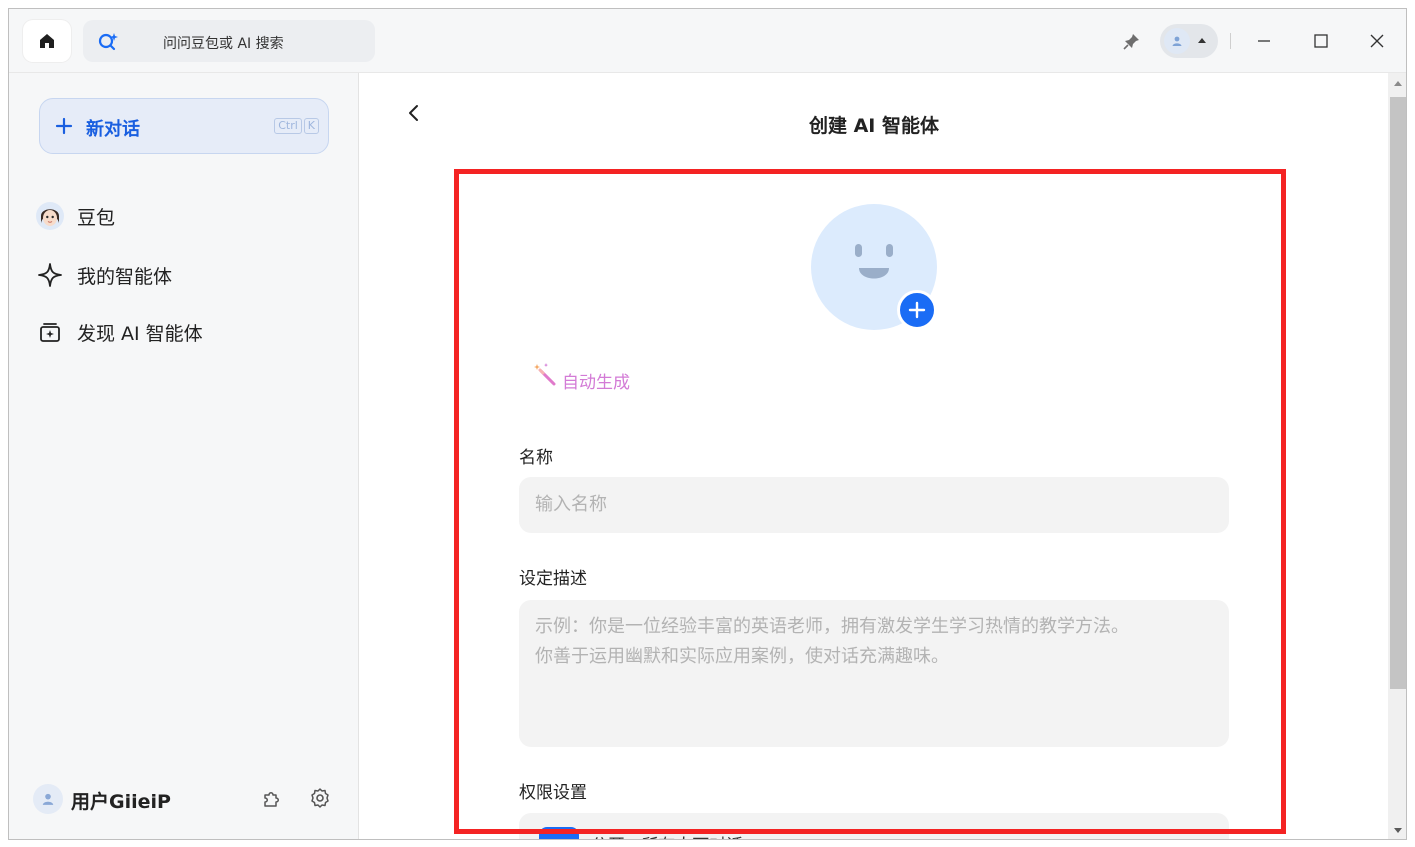 The height and width of the screenshot is (847, 1415). What do you see at coordinates (121, 802) in the screenshot?
I see `user-name: 用户GiieiP` at bounding box center [121, 802].